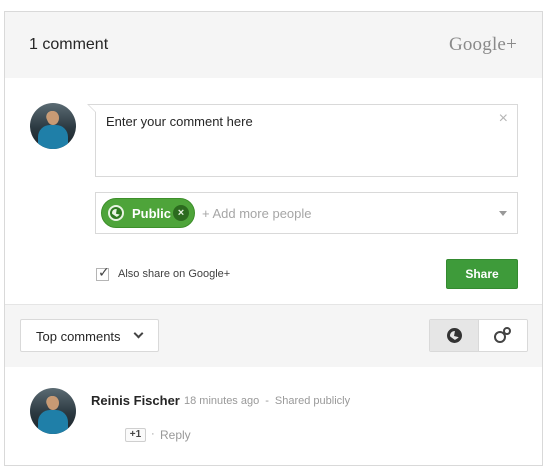  Describe the element at coordinates (273, 335) in the screenshot. I see `sort-bar: Top comments` at that location.